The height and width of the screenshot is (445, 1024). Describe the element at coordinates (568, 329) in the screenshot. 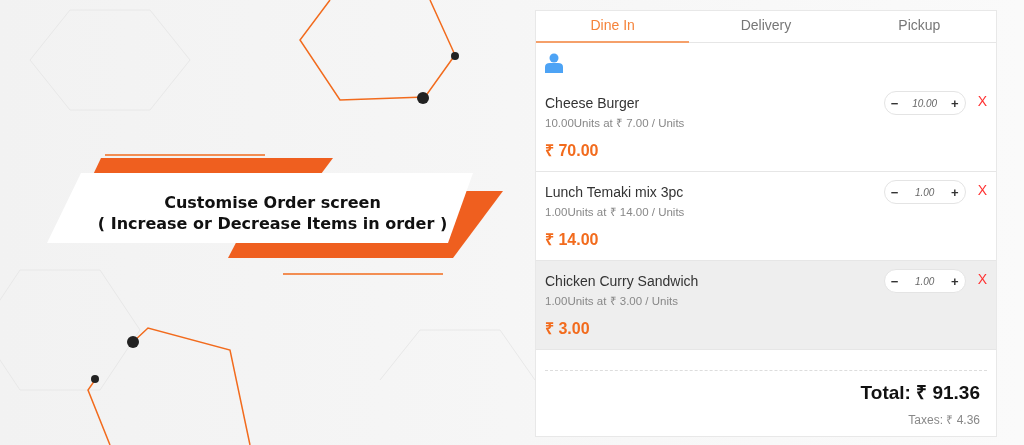

I see `item-price: ₹ 3.00` at that location.